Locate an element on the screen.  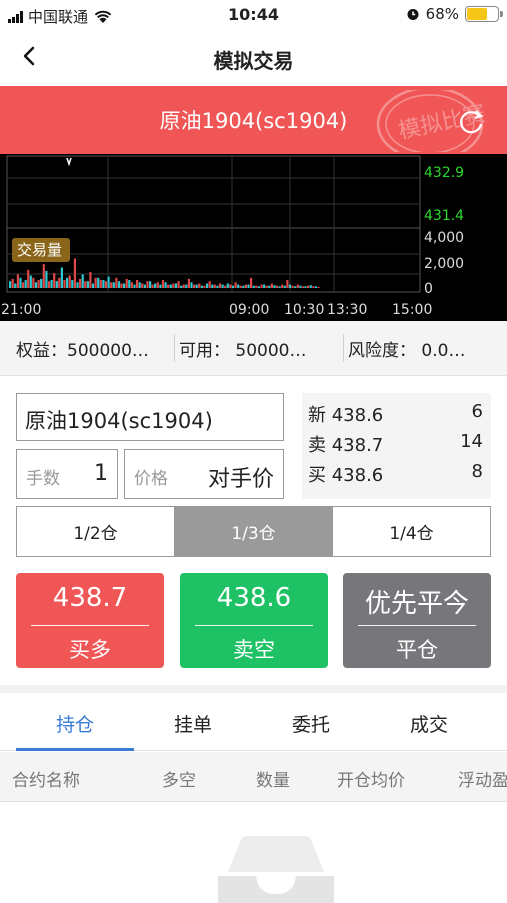
quote-row-last: 新 438.6 6 is located at coordinates (395, 416).